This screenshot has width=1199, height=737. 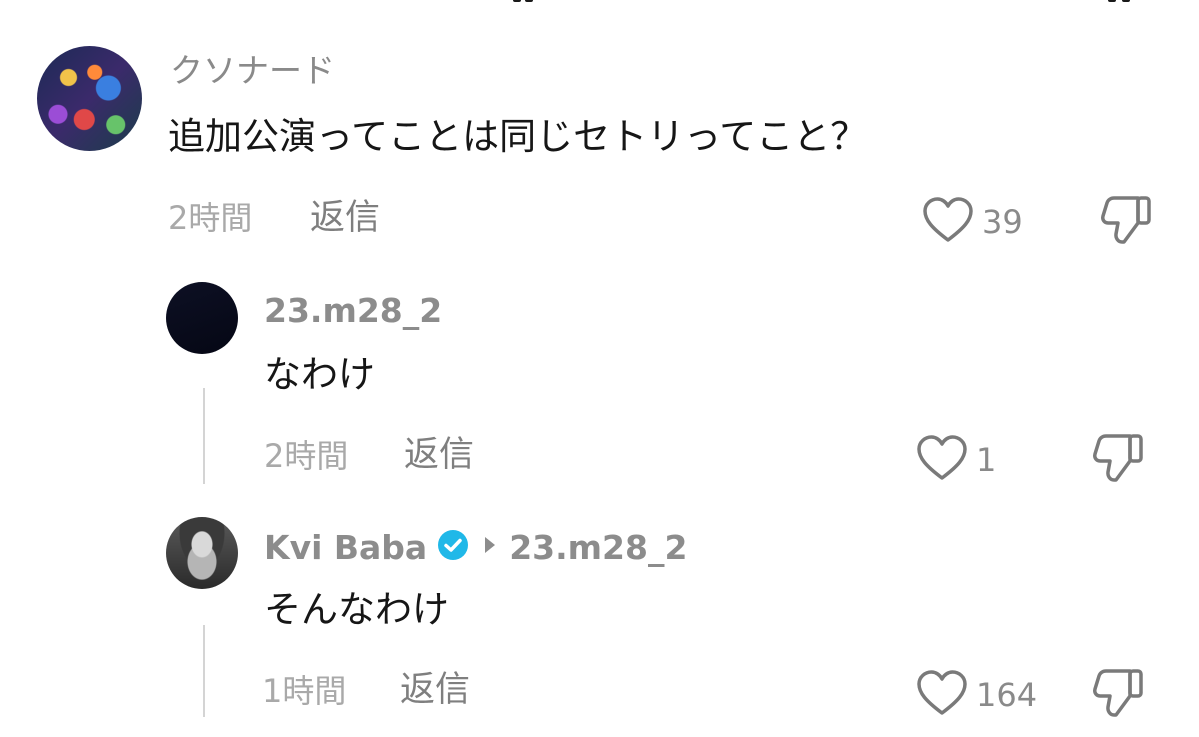 I want to click on comment-time: 1時間, so click(x=304, y=691).